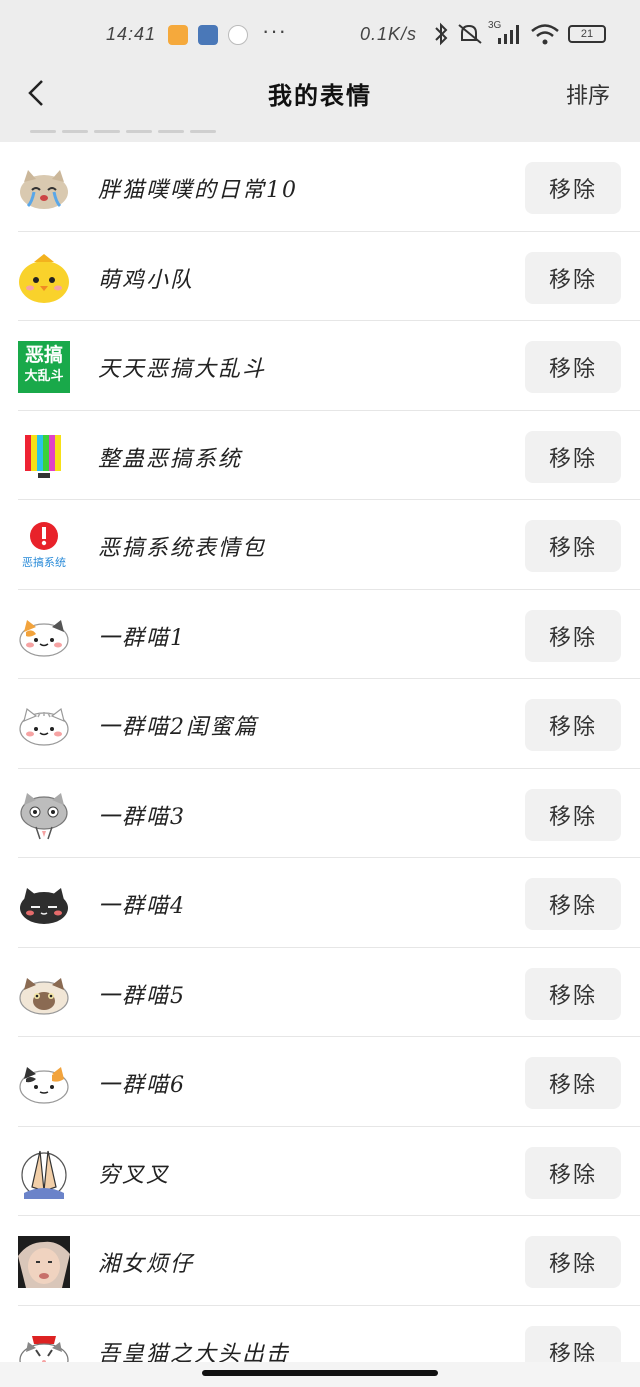 The width and height of the screenshot is (640, 1387). What do you see at coordinates (142, 906) in the screenshot?
I see `pack-name: 一群喵4` at bounding box center [142, 906].